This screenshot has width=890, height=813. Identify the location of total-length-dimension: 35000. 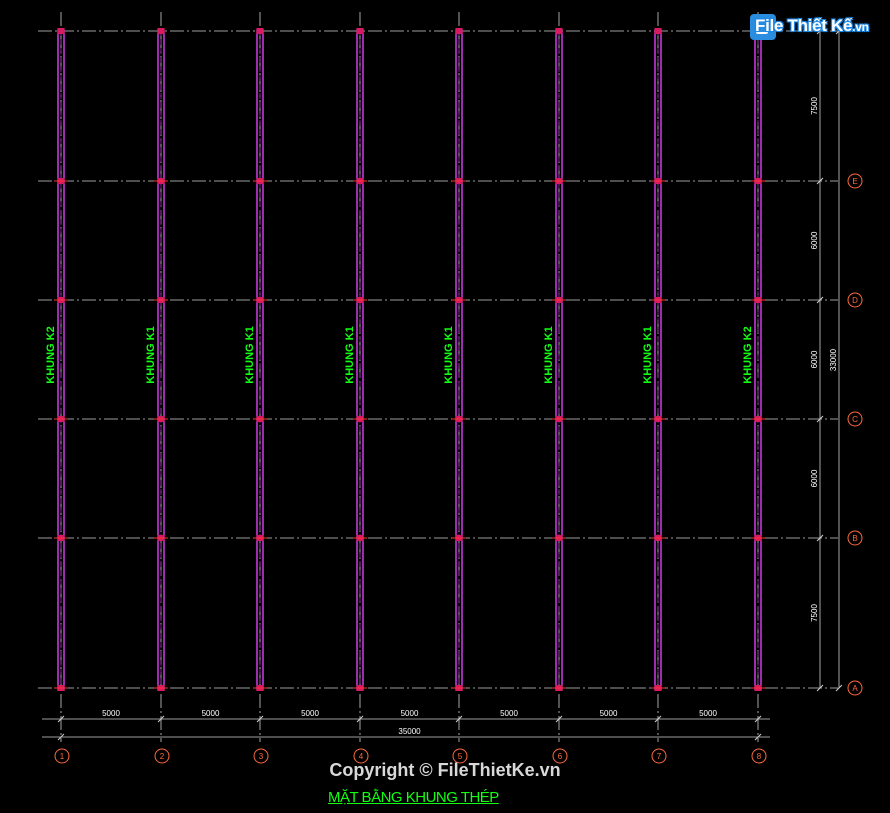
(409, 731).